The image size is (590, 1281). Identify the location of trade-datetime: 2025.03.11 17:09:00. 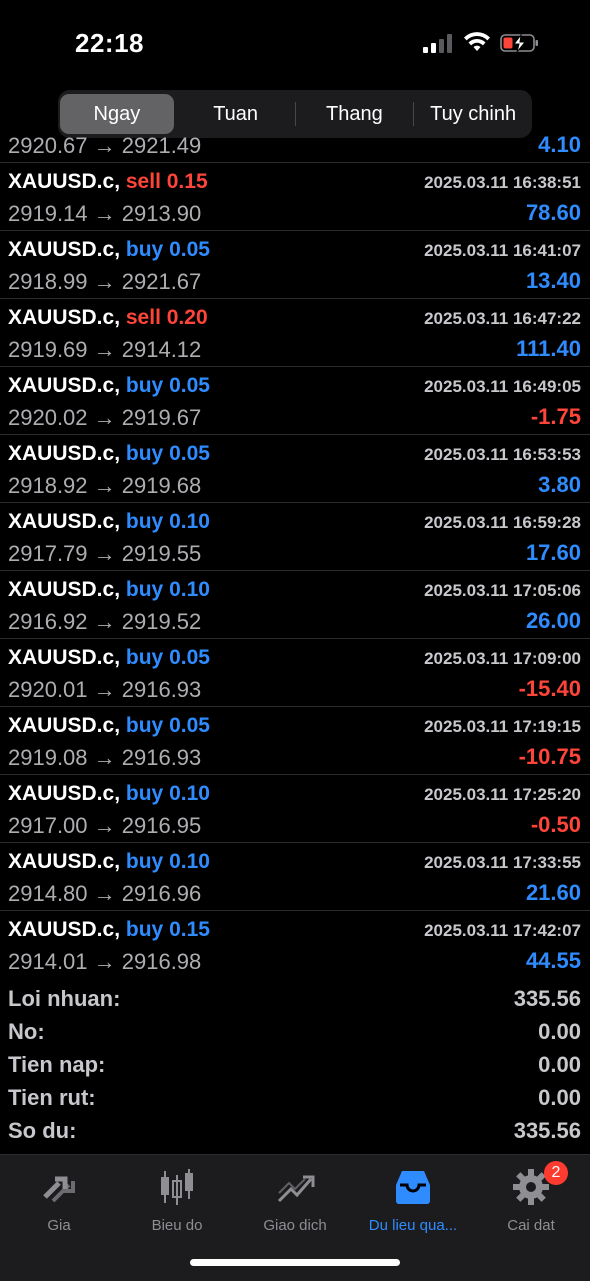
(502, 658).